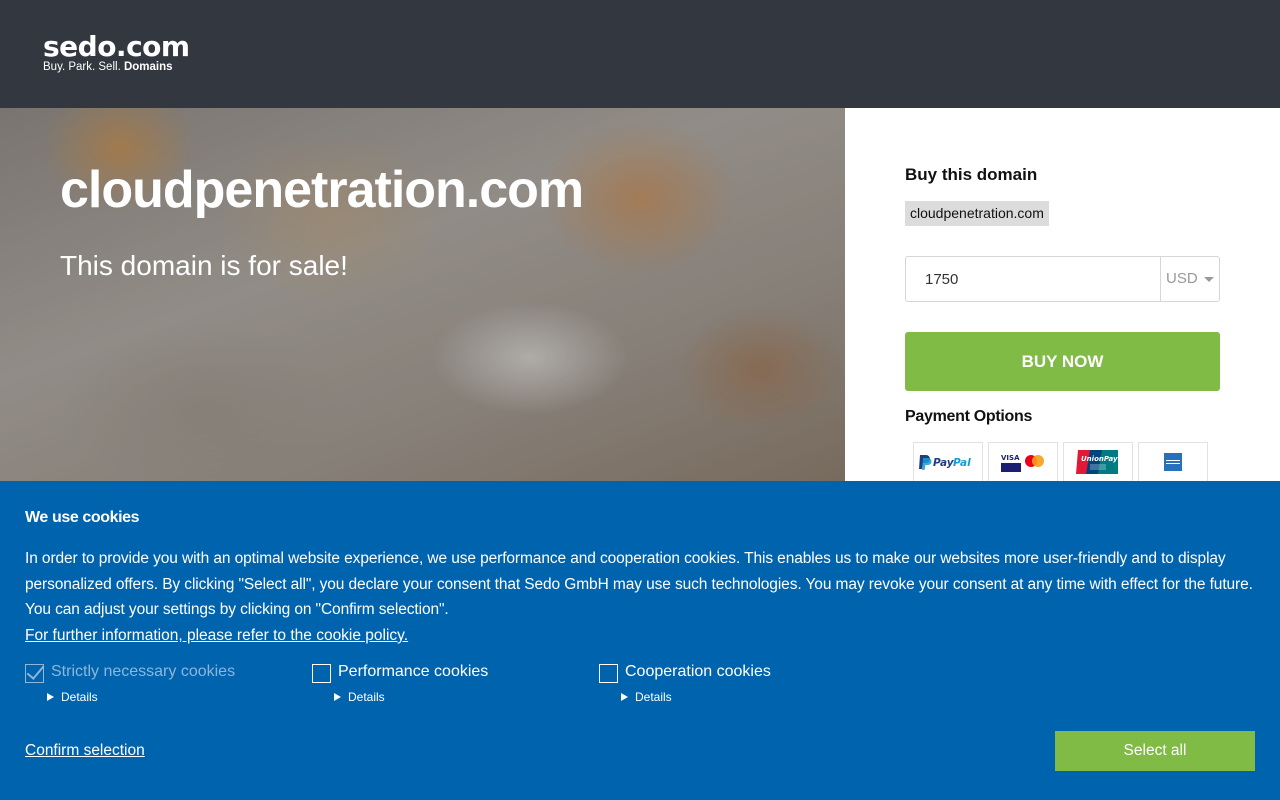  What do you see at coordinates (413, 671) in the screenshot?
I see `performance-label: Performance cookies` at bounding box center [413, 671].